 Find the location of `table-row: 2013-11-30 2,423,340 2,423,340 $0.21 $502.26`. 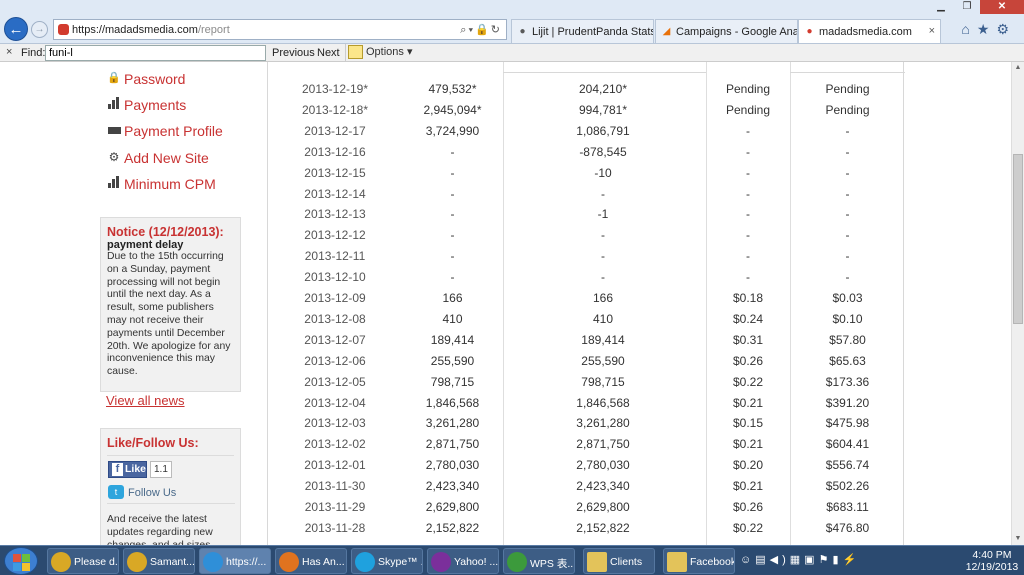

table-row: 2013-11-30 2,423,340 2,423,340 $0.21 $502.26 is located at coordinates (586, 486).